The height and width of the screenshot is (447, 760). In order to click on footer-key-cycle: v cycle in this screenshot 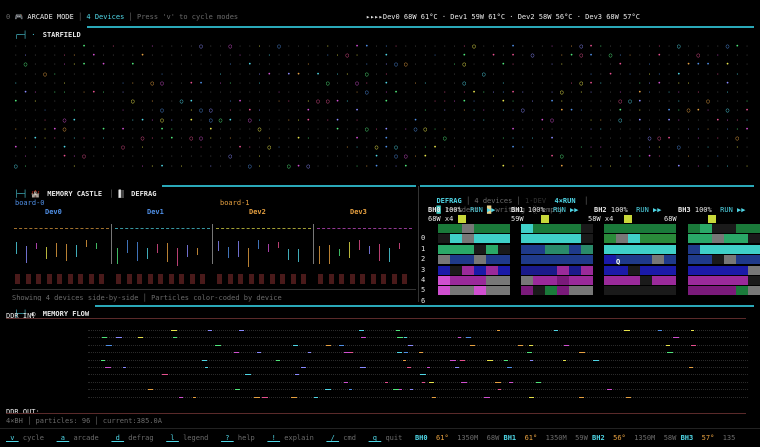, I will do `click(31, 438)`.